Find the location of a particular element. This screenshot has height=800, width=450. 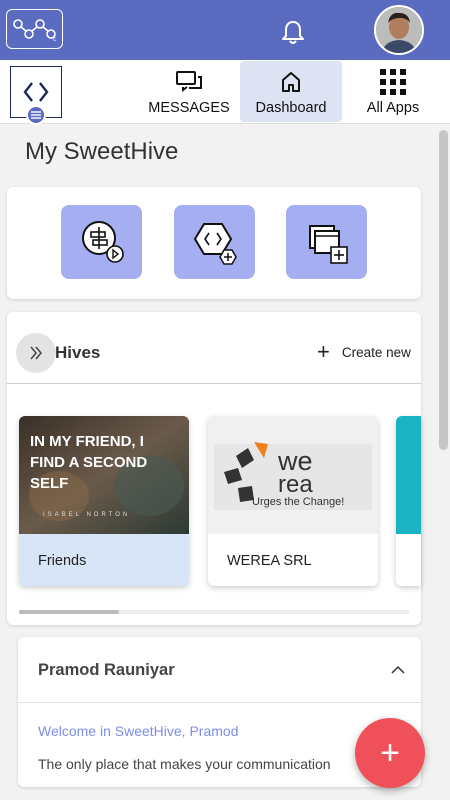

hive-tile-werea: we rea Urges the Change! WEREA SRL is located at coordinates (293, 501).